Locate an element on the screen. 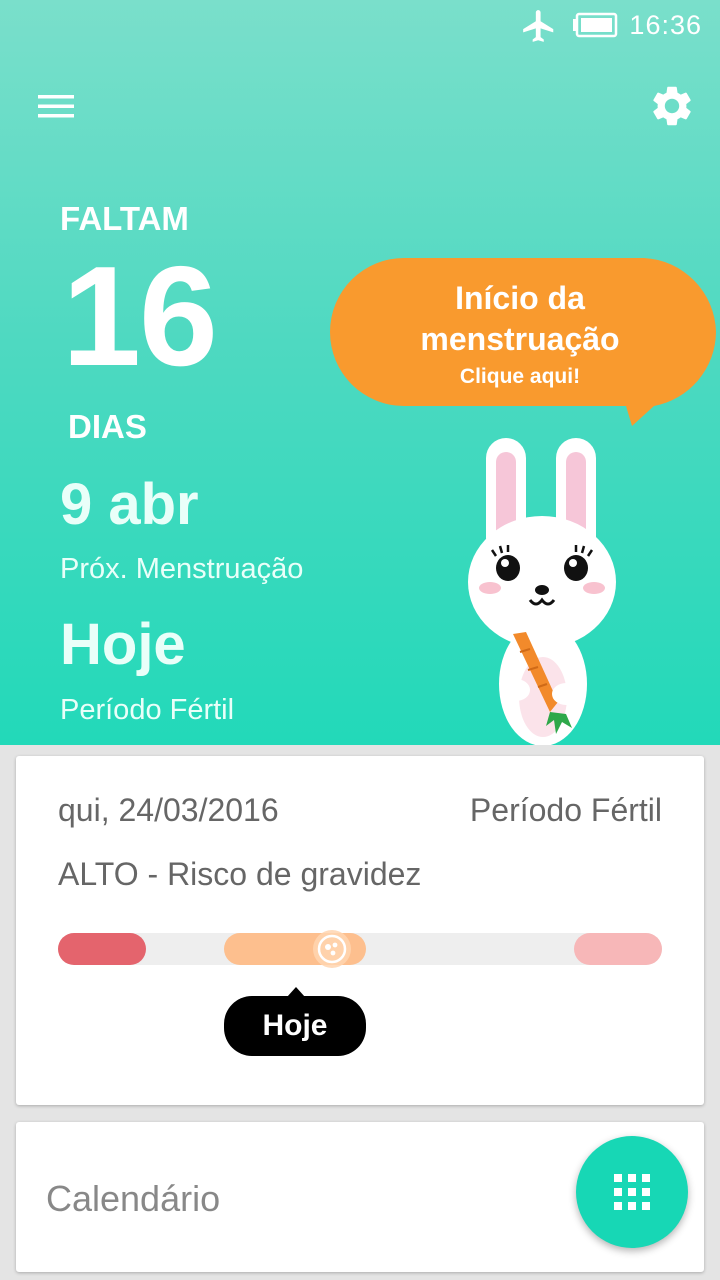  cycle-timeline is located at coordinates (360, 949).